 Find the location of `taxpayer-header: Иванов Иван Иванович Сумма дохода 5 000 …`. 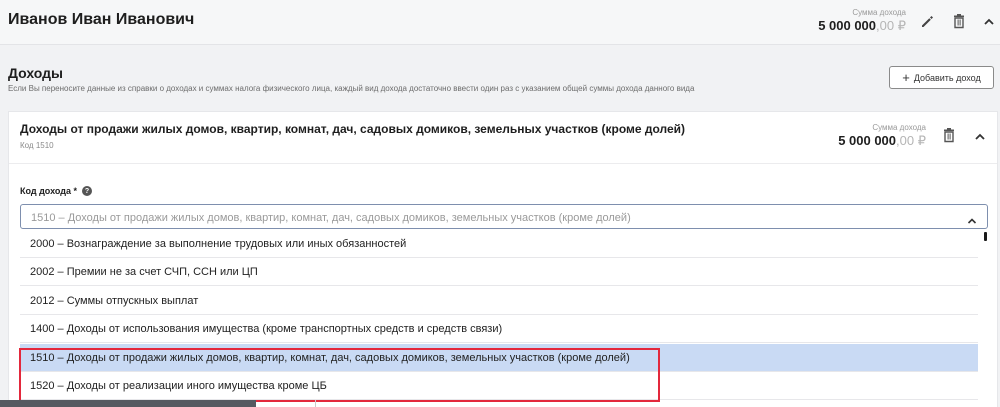

taxpayer-header: Иванов Иван Иванович Сумма дохода 5 000 … is located at coordinates (500, 22).